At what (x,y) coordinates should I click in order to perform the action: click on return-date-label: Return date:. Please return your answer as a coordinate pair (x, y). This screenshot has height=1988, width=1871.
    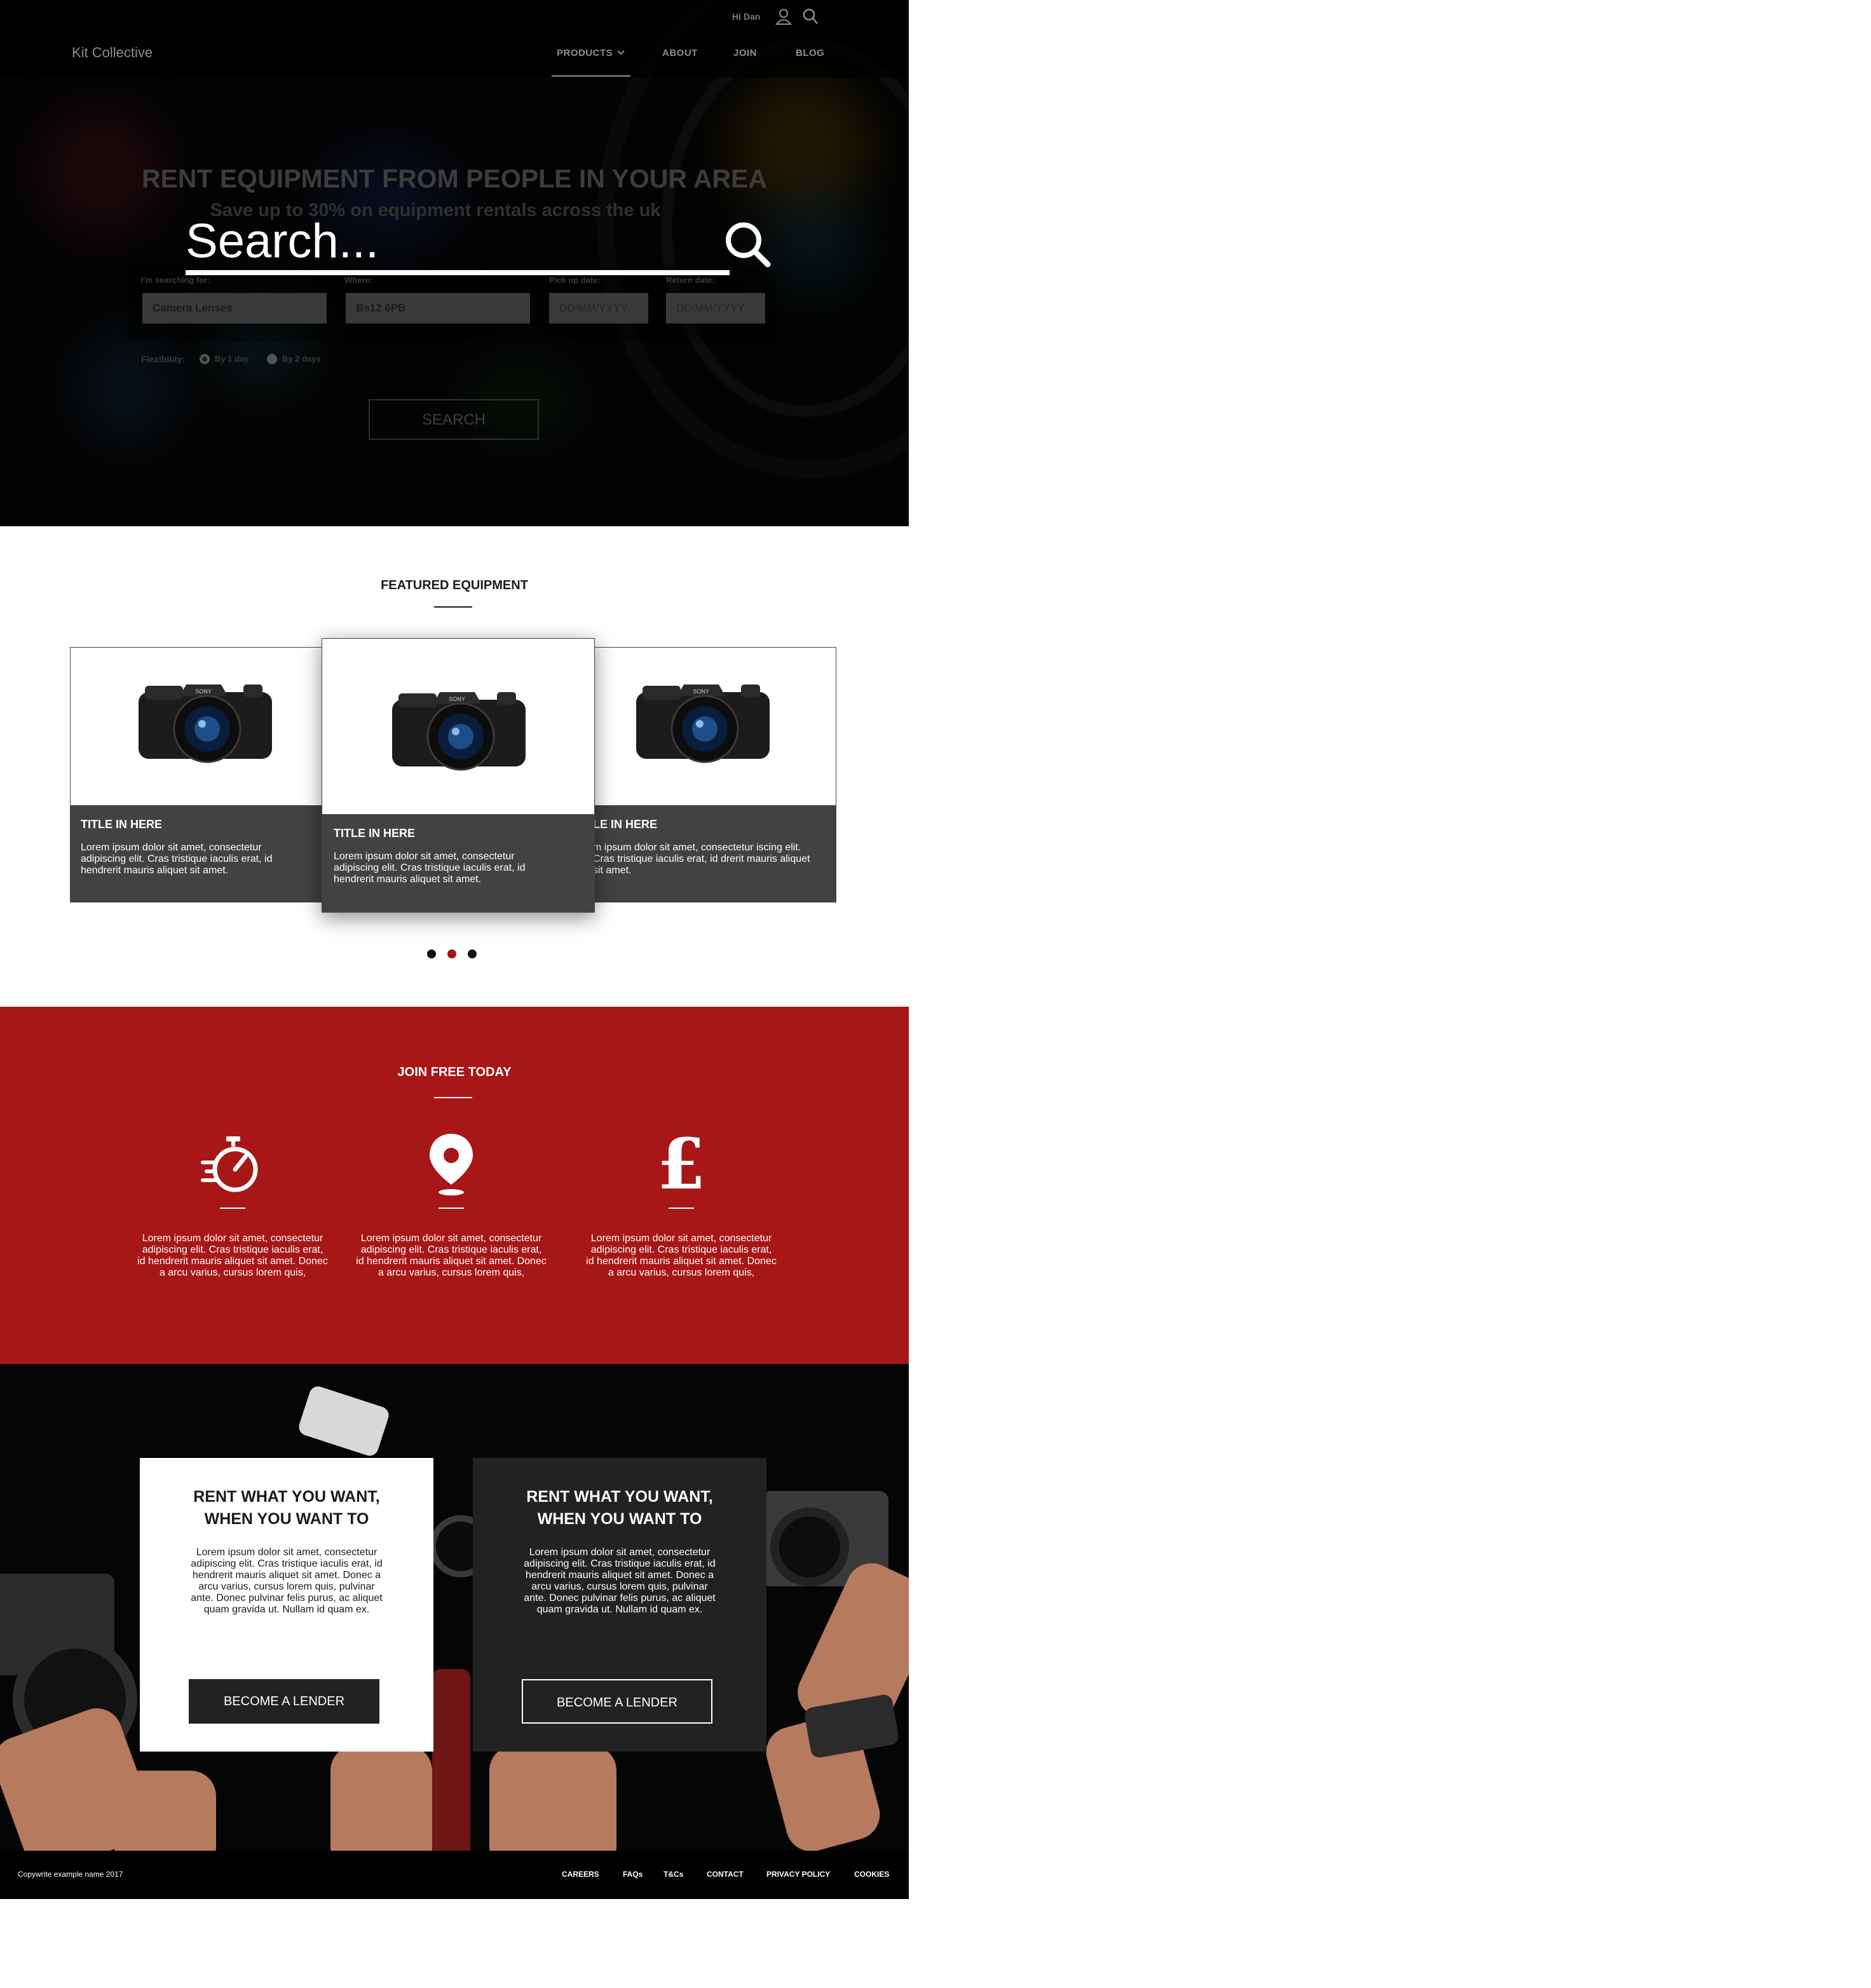
    Looking at the image, I should click on (690, 280).